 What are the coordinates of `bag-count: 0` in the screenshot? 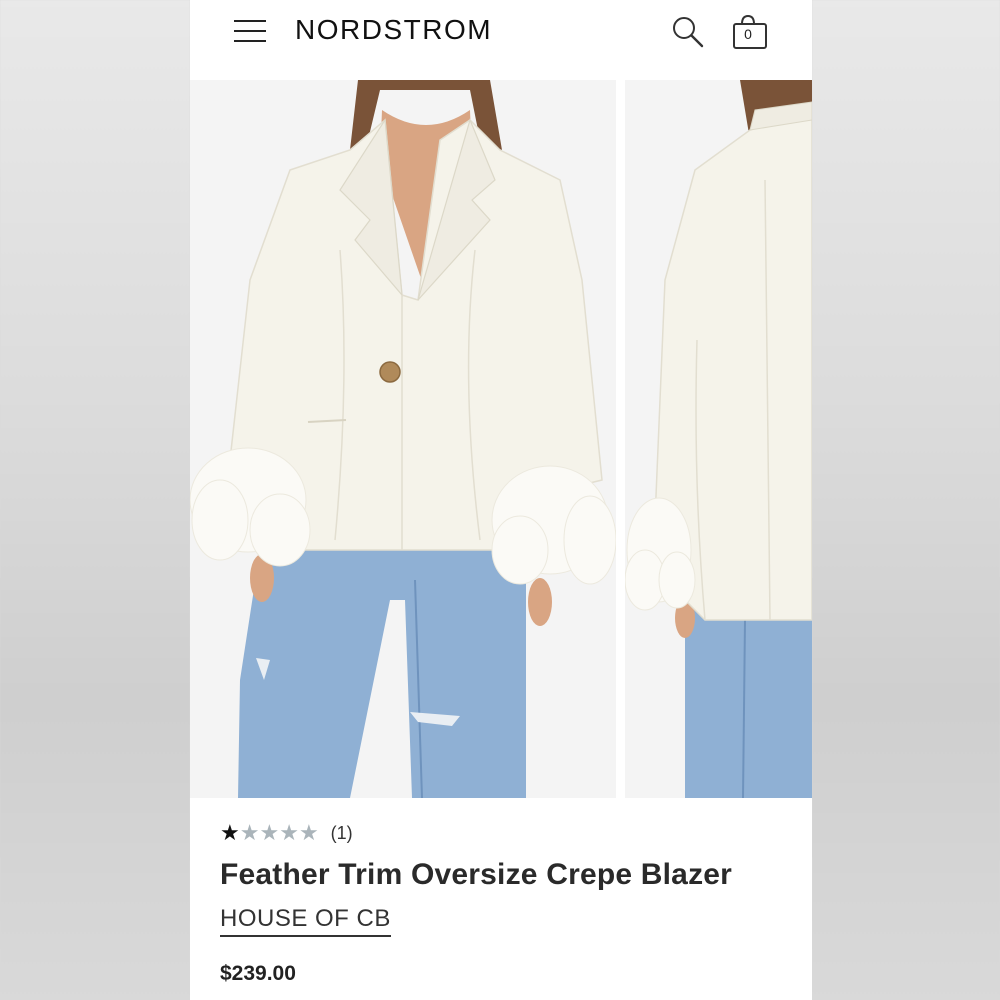 It's located at (748, 34).